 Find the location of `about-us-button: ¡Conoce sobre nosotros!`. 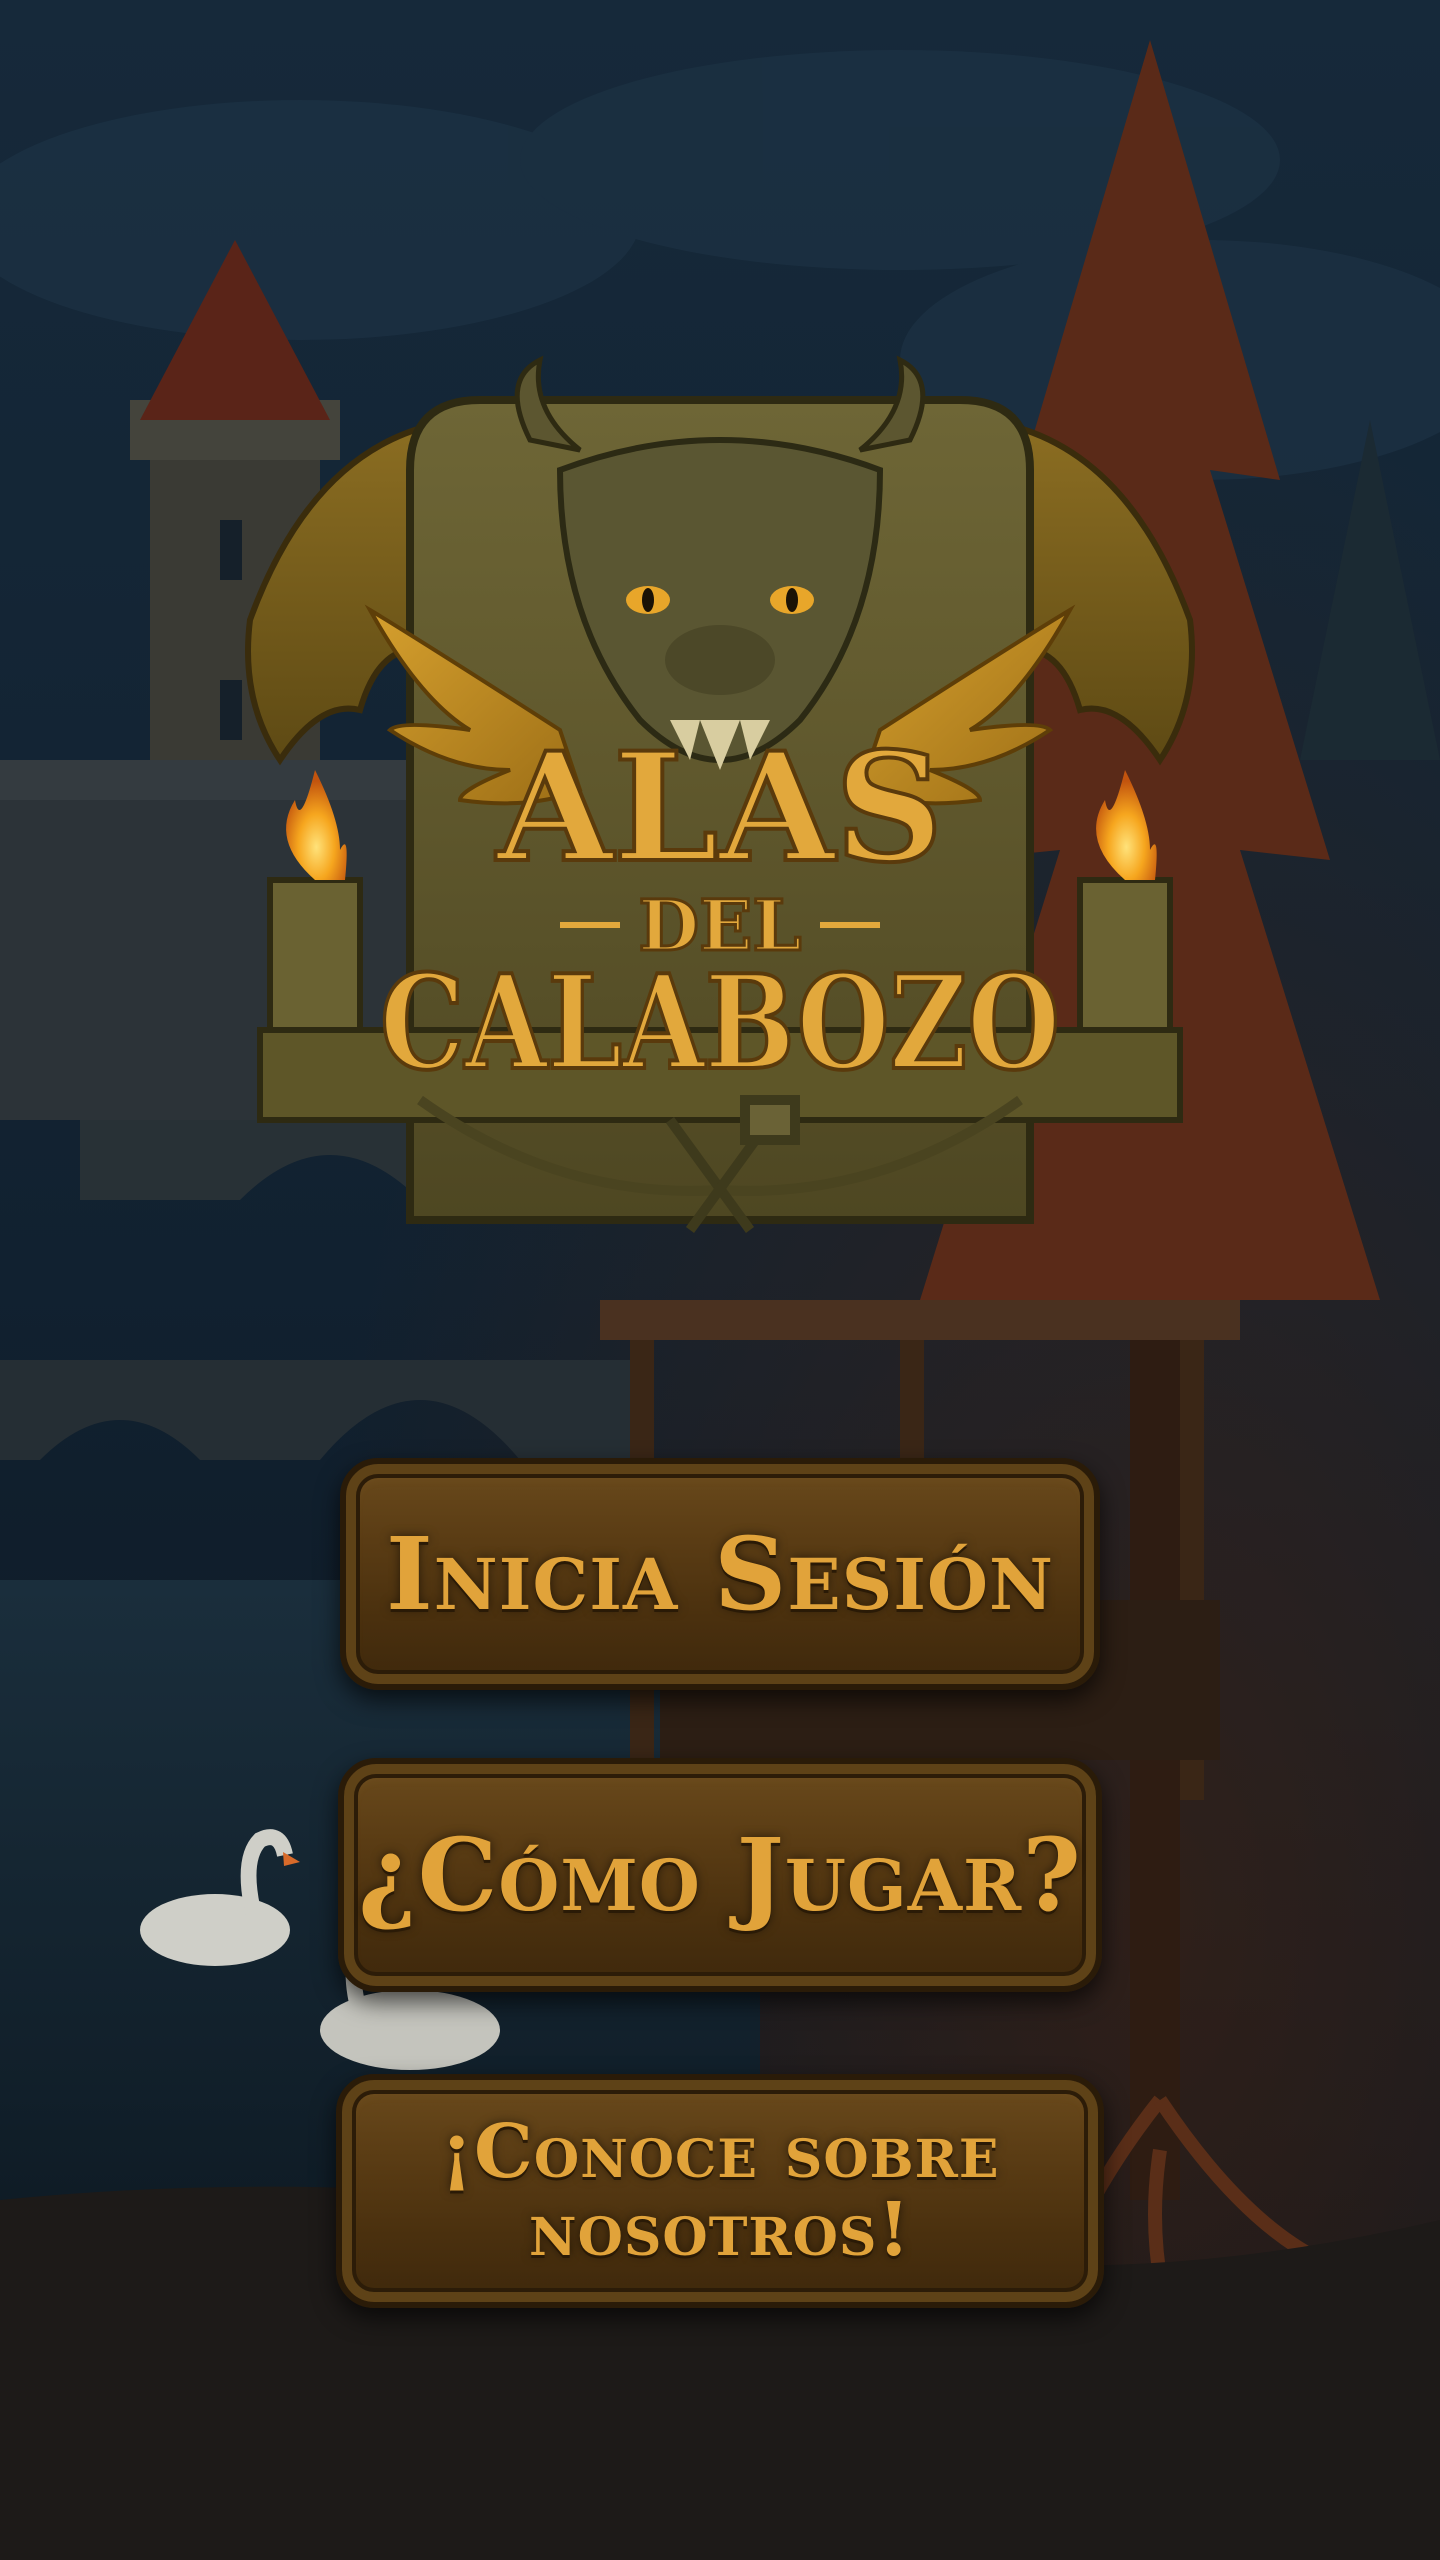

about-us-button: ¡Conoce sobre nosotros! is located at coordinates (720, 2191).